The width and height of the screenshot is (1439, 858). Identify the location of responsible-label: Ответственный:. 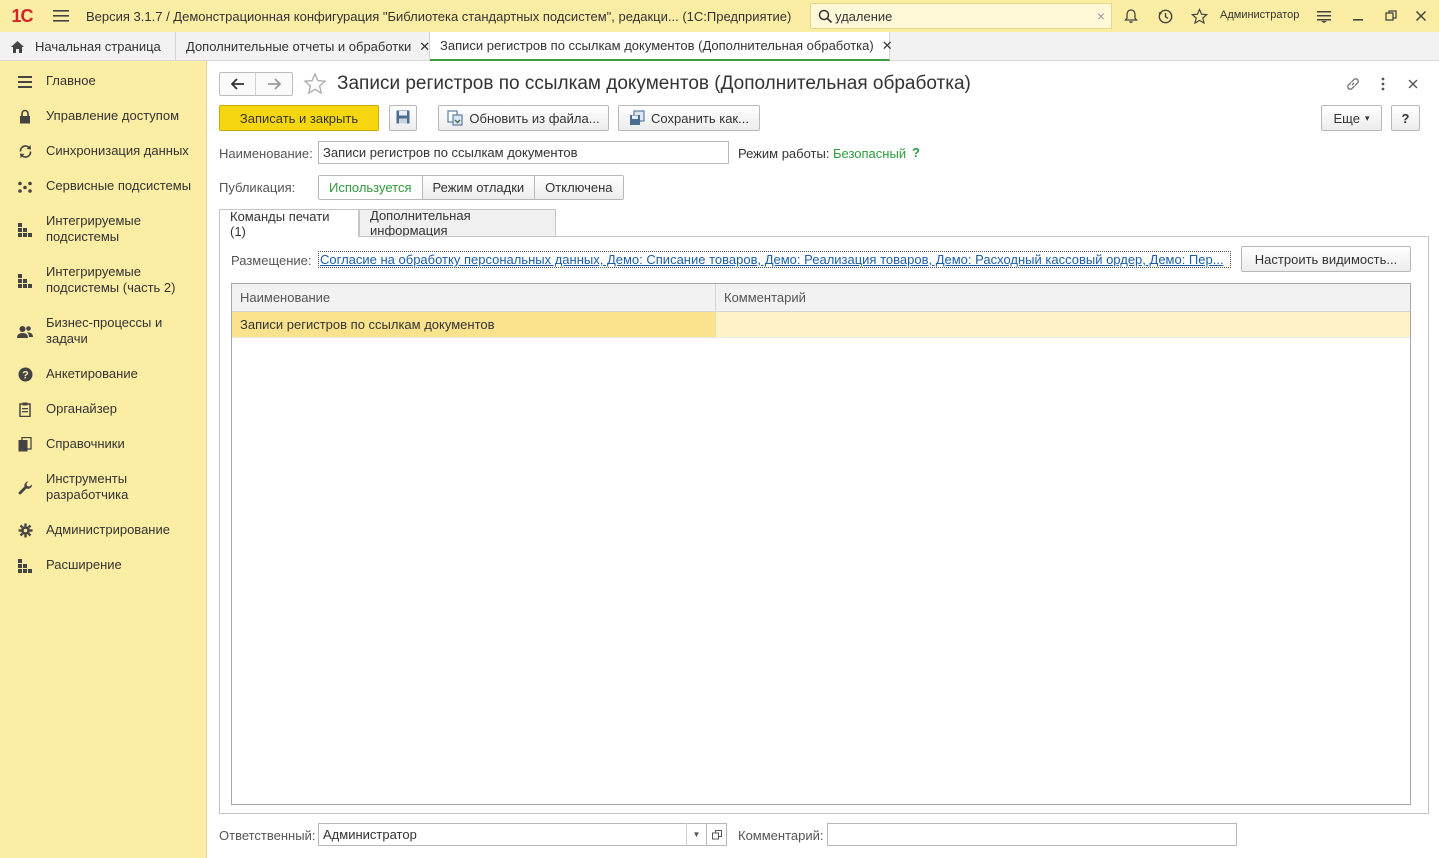
(267, 835).